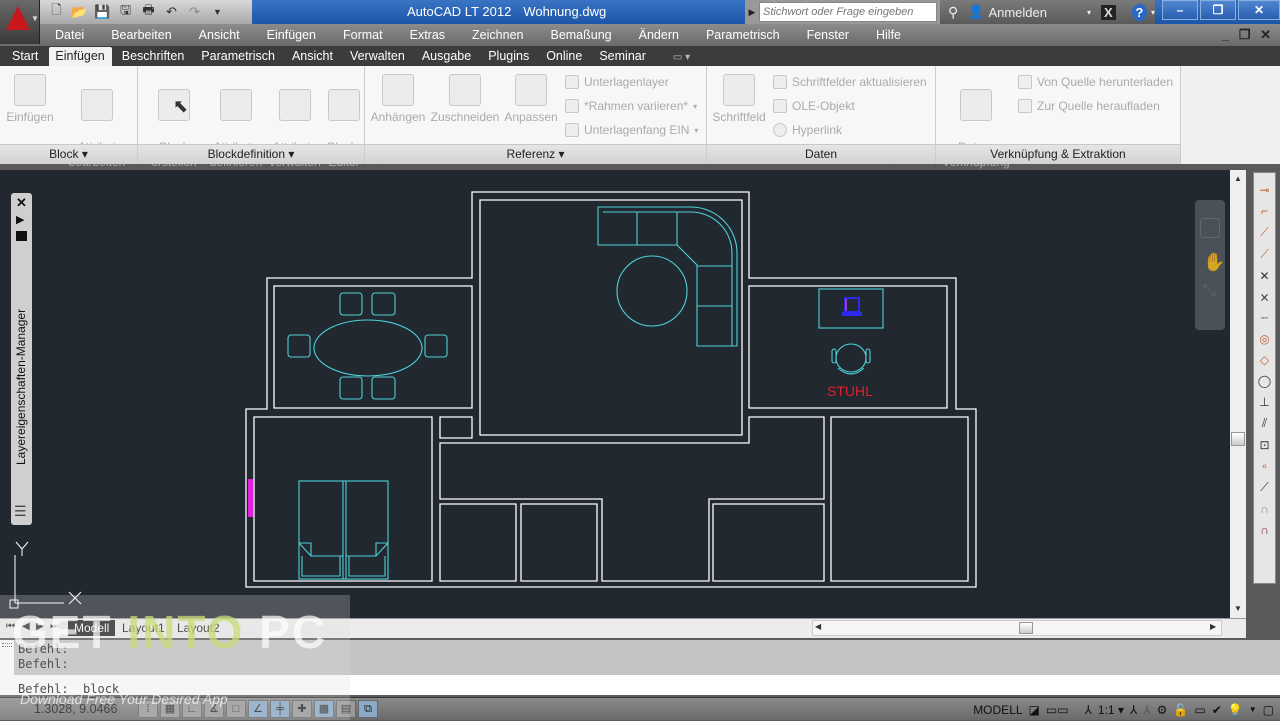 This screenshot has height=721, width=1280. I want to click on binoculars-icon: ⚲, so click(953, 12).